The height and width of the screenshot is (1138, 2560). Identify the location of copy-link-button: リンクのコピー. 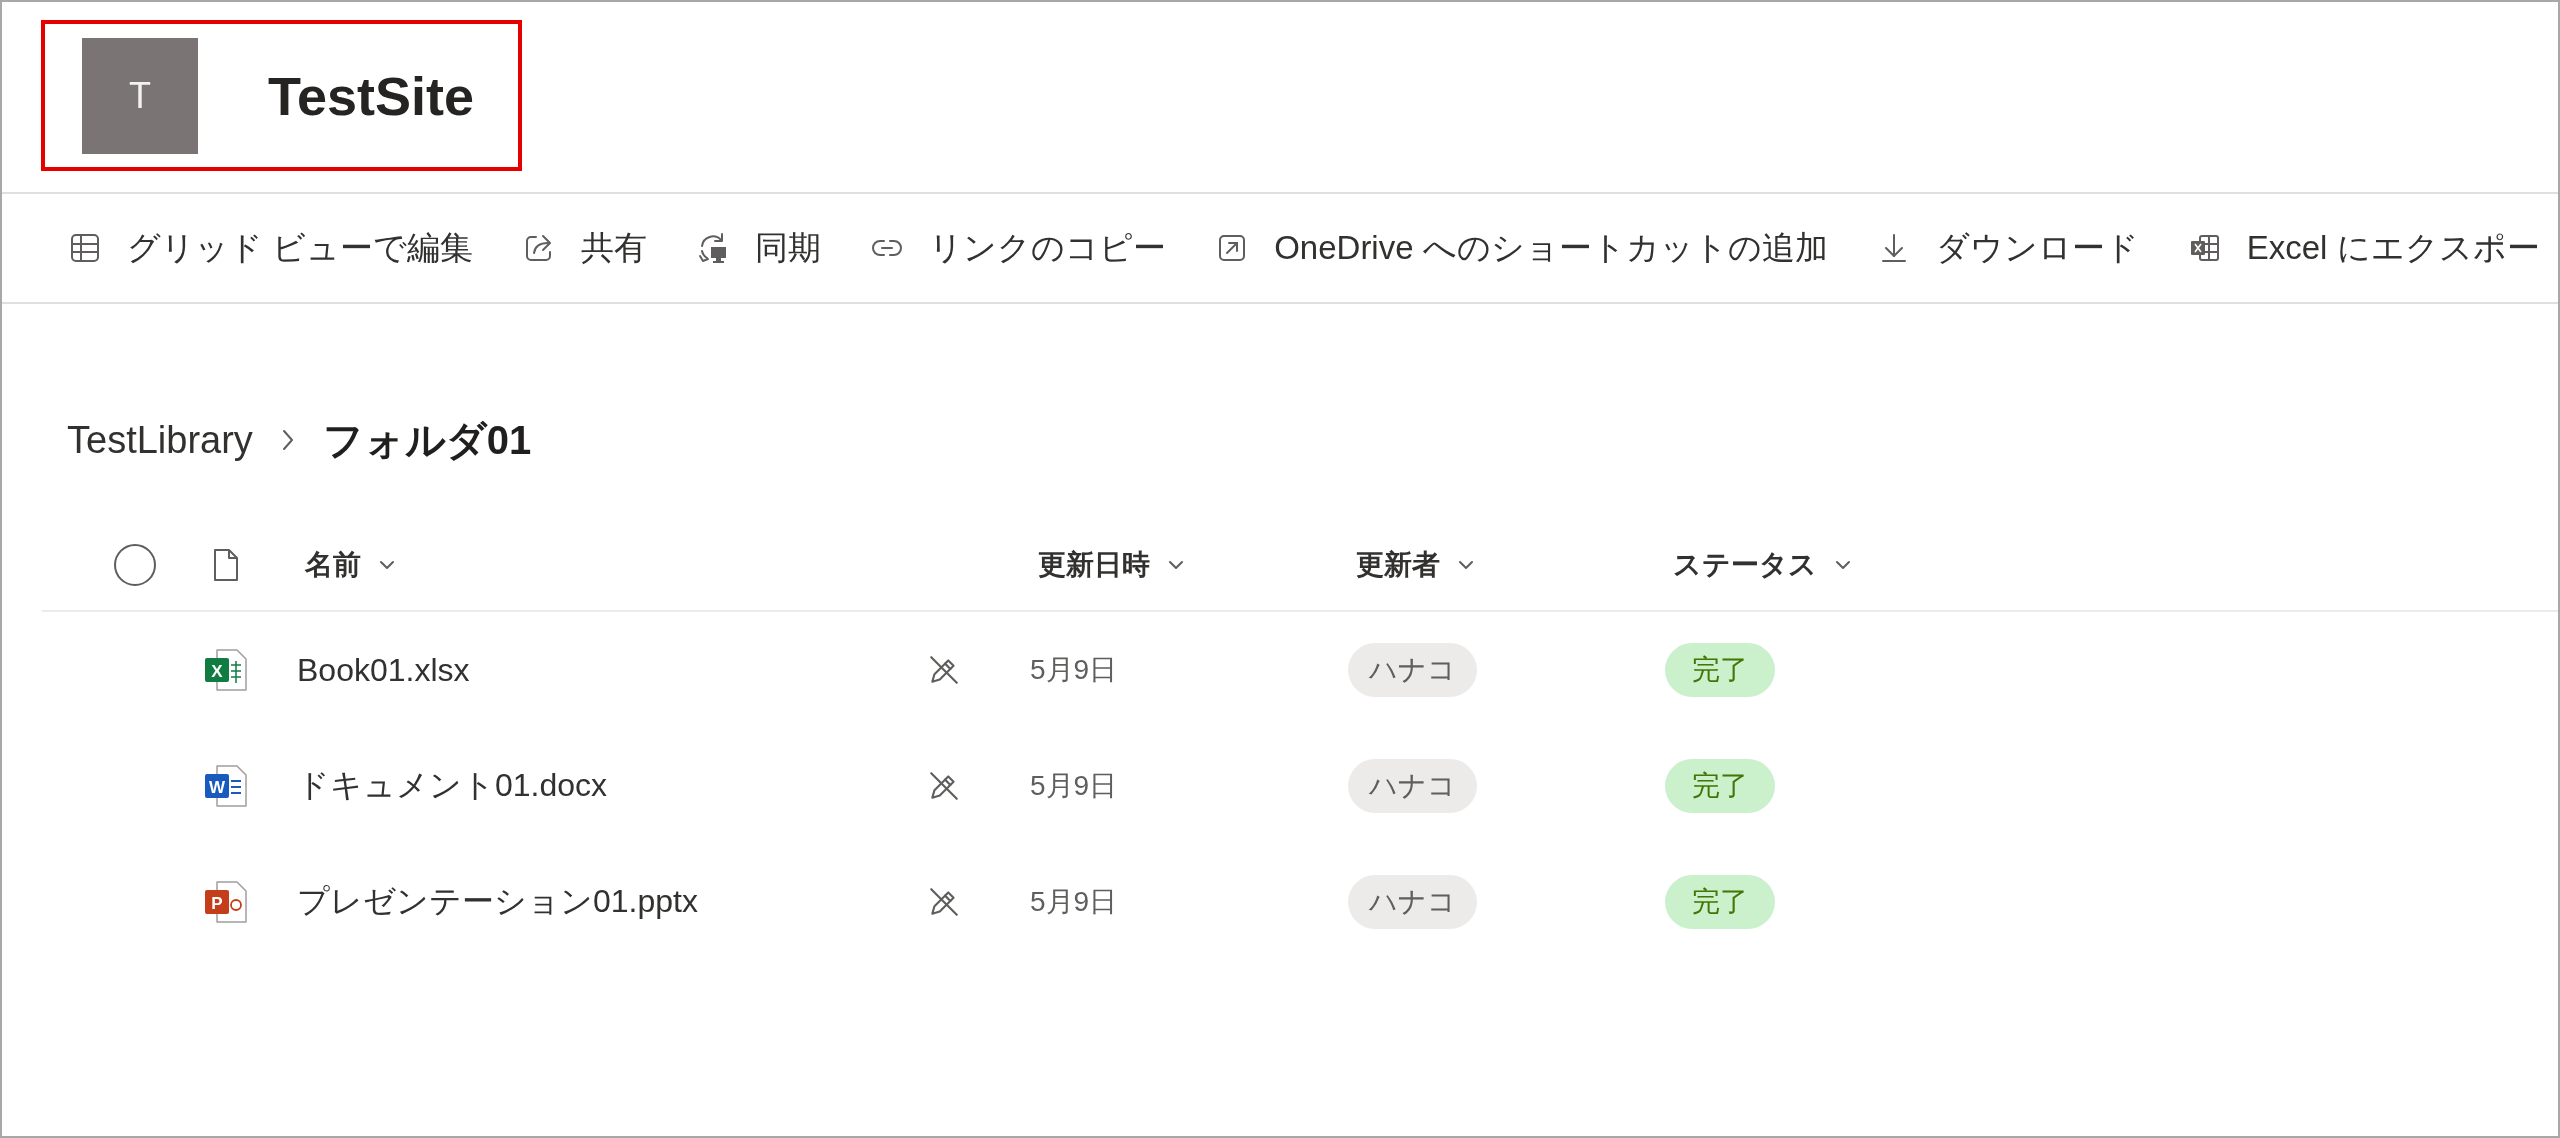
(1019, 248).